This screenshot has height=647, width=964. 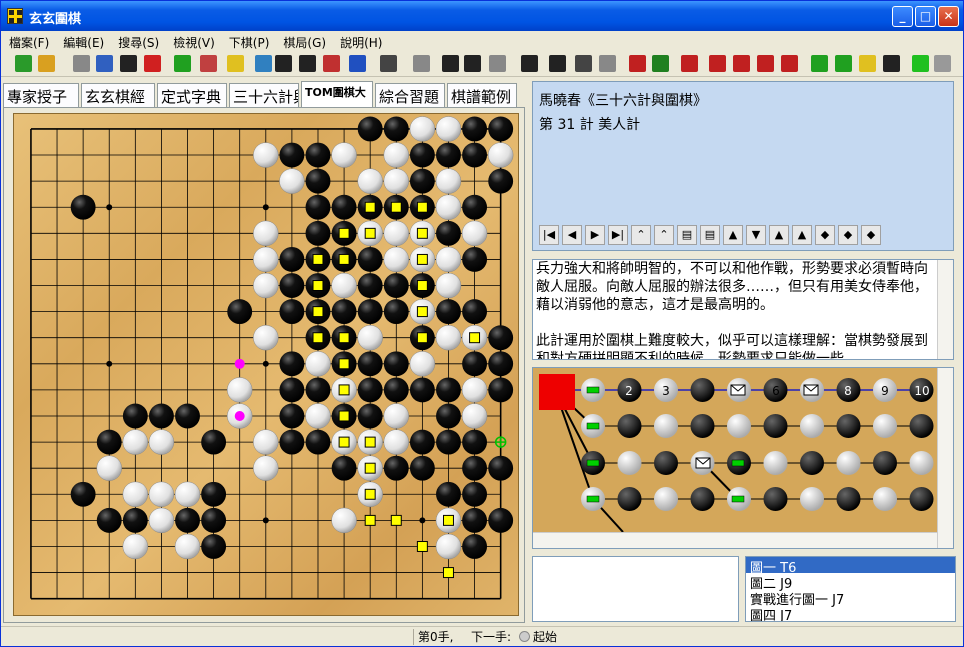 What do you see at coordinates (396, 468) in the screenshot?
I see `black-stone` at bounding box center [396, 468].